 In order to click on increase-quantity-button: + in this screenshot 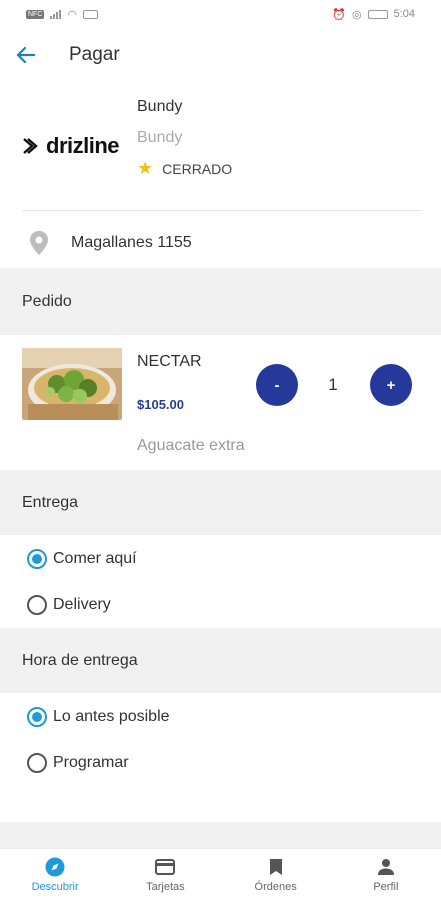, I will do `click(391, 385)`.